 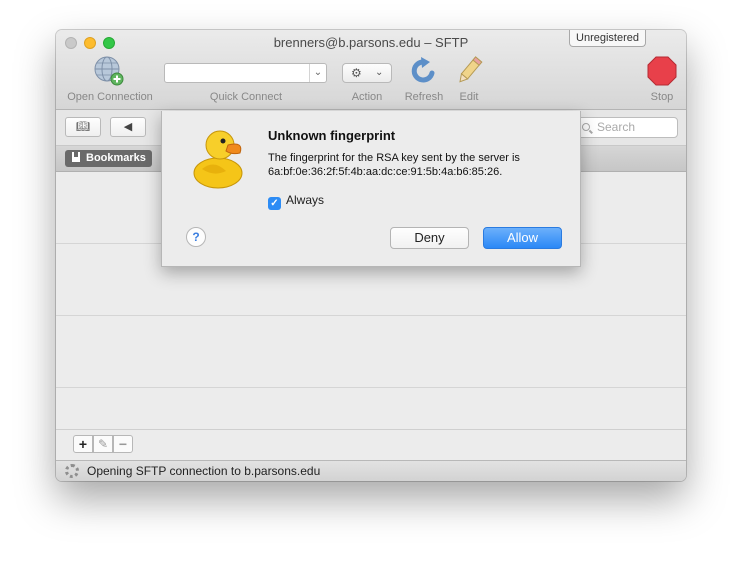 What do you see at coordinates (424, 97) in the screenshot?
I see `refresh-label: Refresh` at bounding box center [424, 97].